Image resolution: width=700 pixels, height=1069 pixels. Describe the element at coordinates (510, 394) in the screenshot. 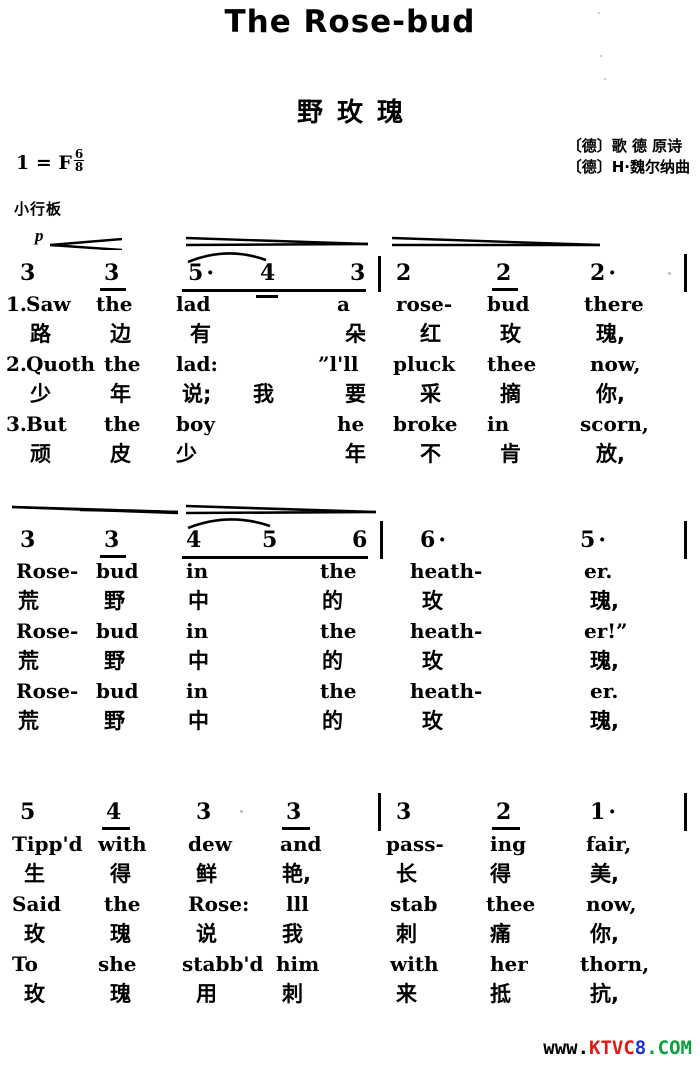

I see `lyric-syllable: 摘` at that location.